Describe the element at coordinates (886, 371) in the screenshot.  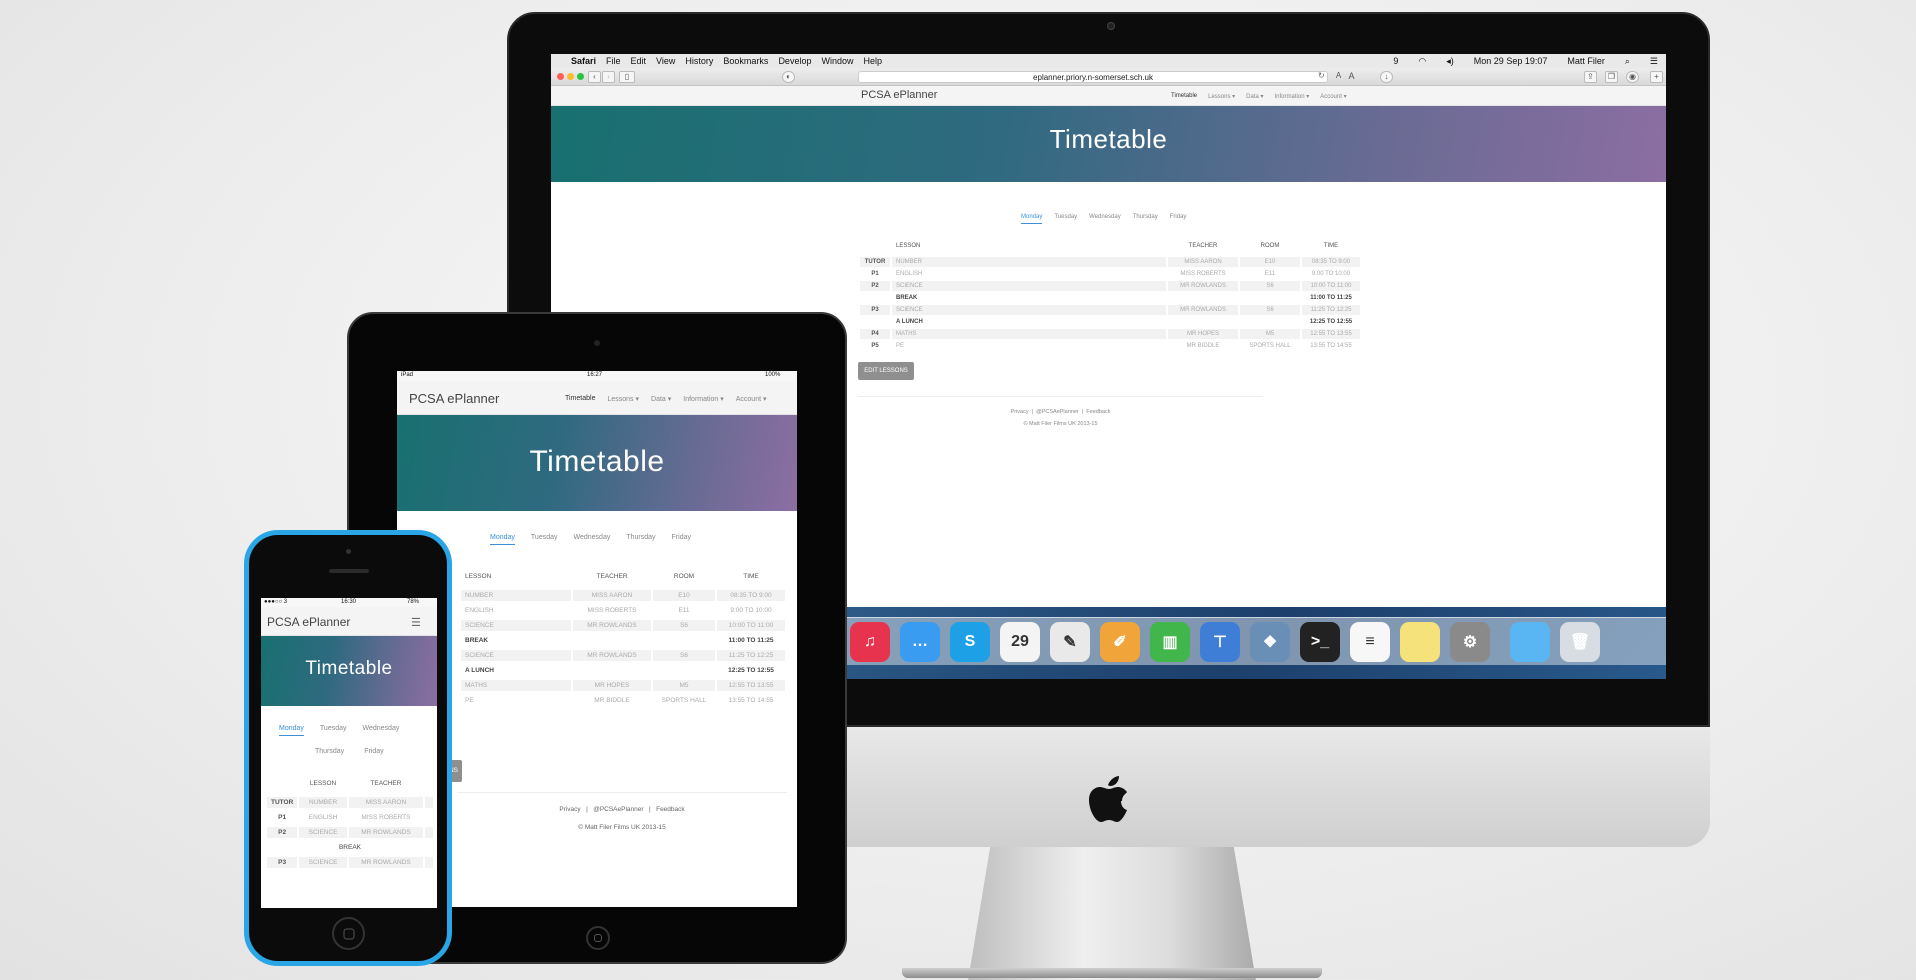
I see `edit-lessons-button: EDIT LESSONS` at that location.